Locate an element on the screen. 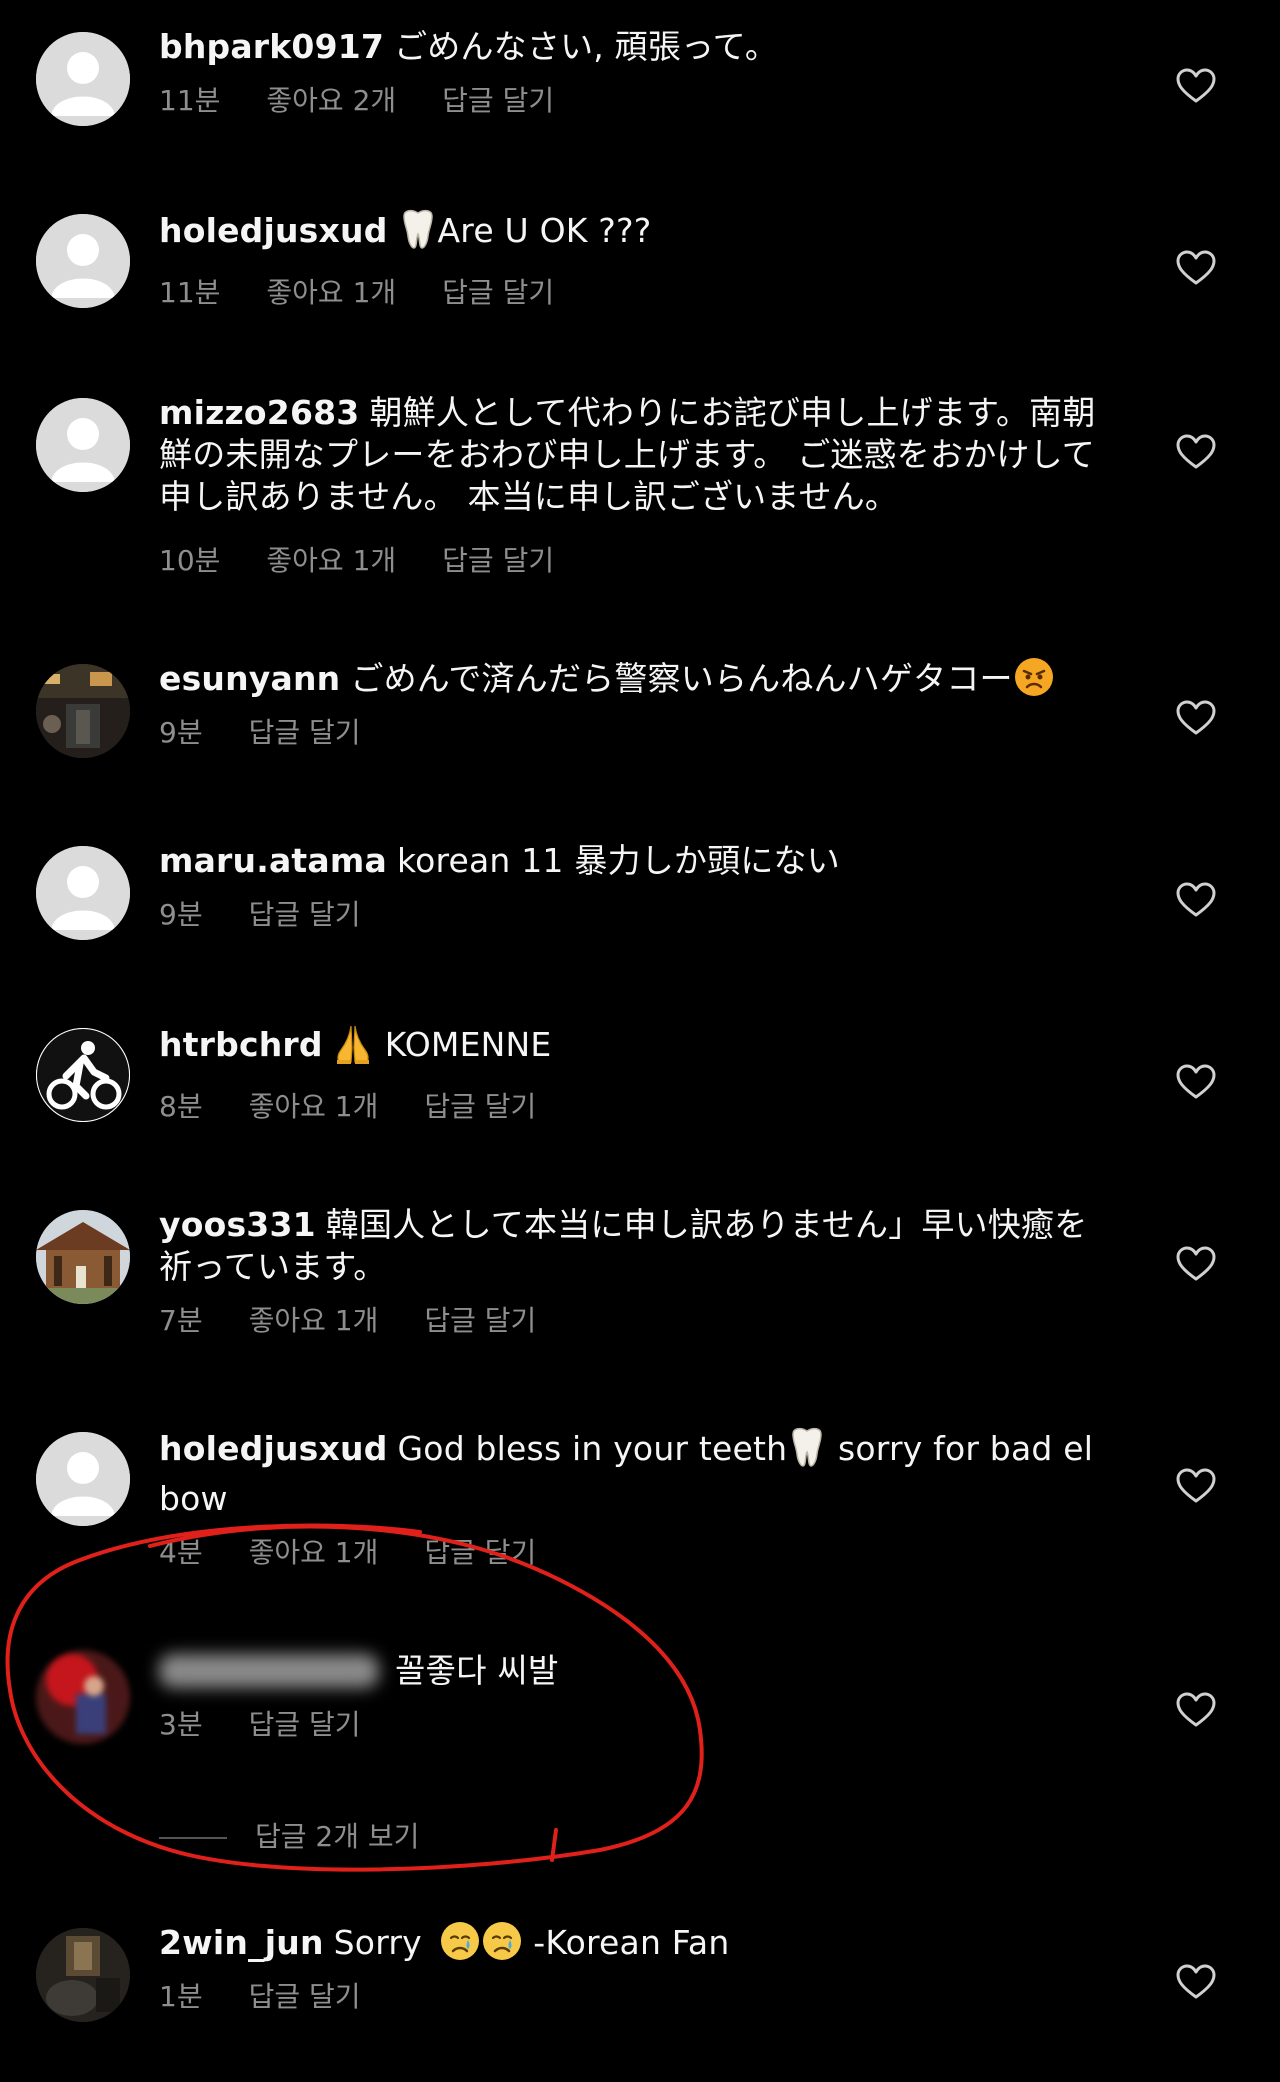 This screenshot has width=1280, height=2082. replies-divider is located at coordinates (193, 1838).